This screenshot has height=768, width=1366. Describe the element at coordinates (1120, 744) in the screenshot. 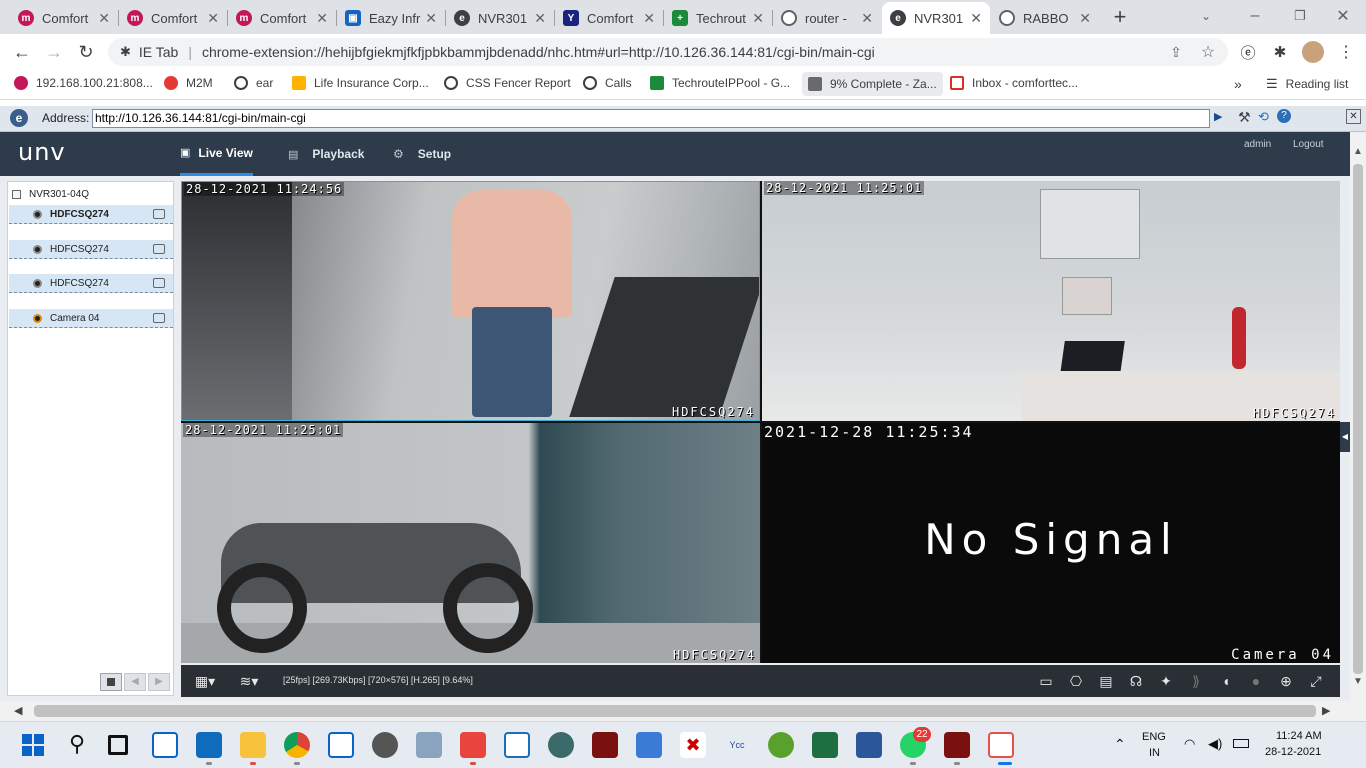

I see `show-hidden-icons-chevron-icon: ⌃` at that location.